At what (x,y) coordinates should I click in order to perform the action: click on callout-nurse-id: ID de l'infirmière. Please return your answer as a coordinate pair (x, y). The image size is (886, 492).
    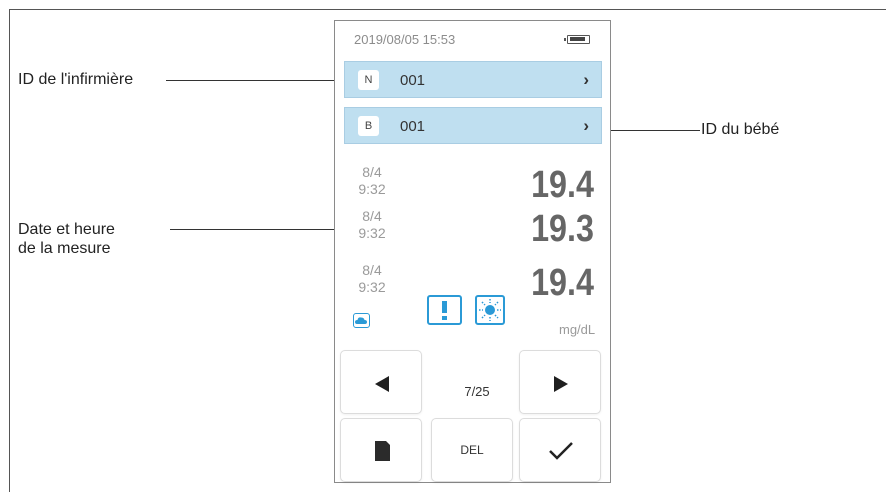
    Looking at the image, I should click on (76, 79).